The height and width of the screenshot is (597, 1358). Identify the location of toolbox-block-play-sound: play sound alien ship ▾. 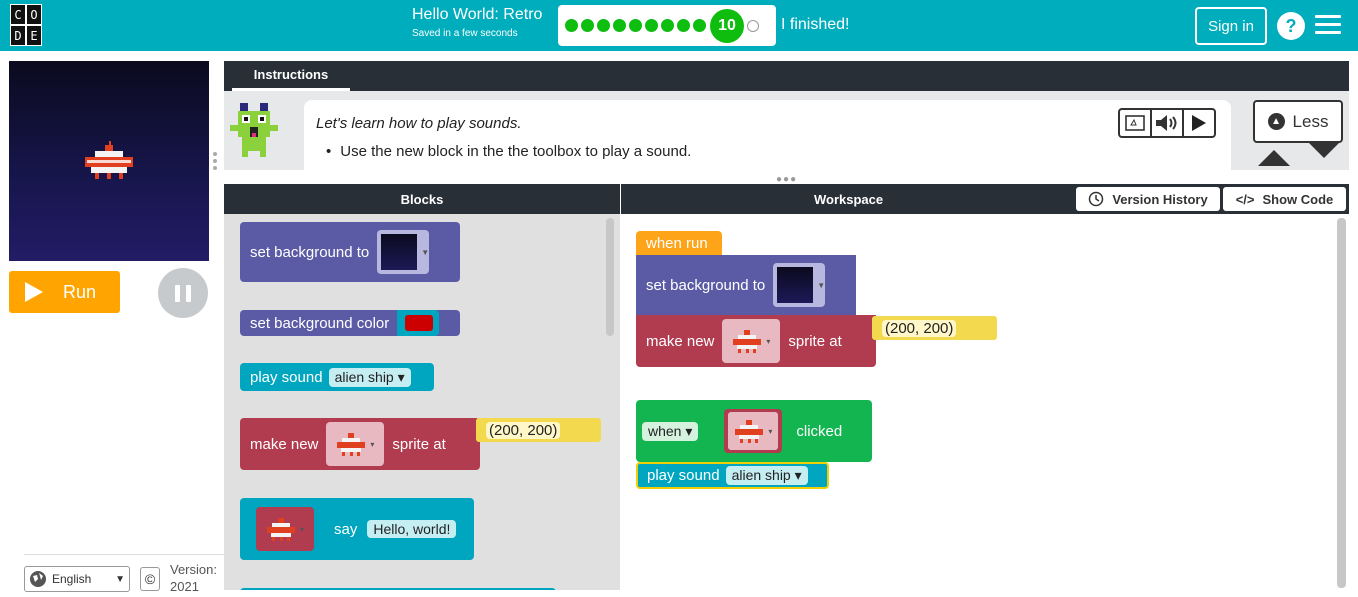
(337, 377).